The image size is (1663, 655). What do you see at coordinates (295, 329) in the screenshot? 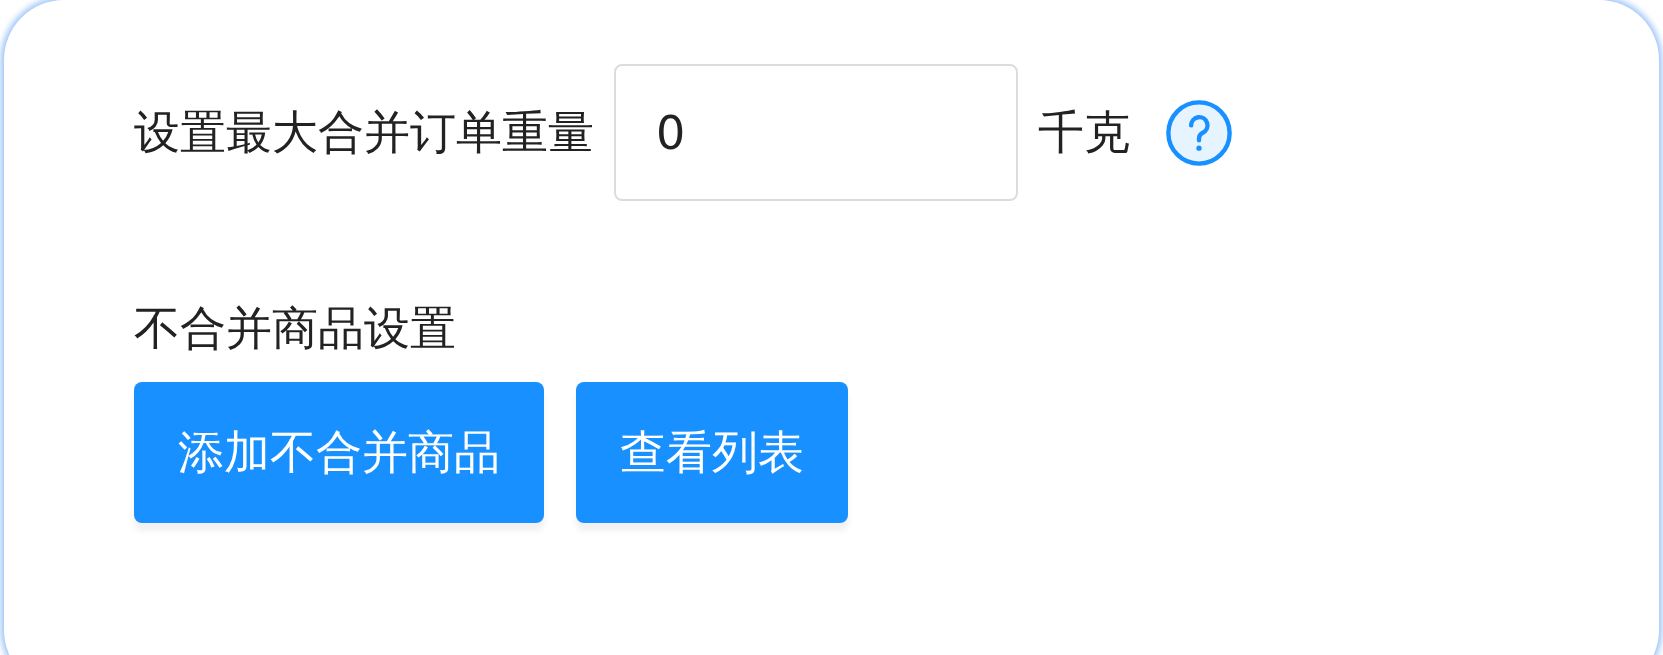
I see `section-title: 不合并商品设置` at bounding box center [295, 329].